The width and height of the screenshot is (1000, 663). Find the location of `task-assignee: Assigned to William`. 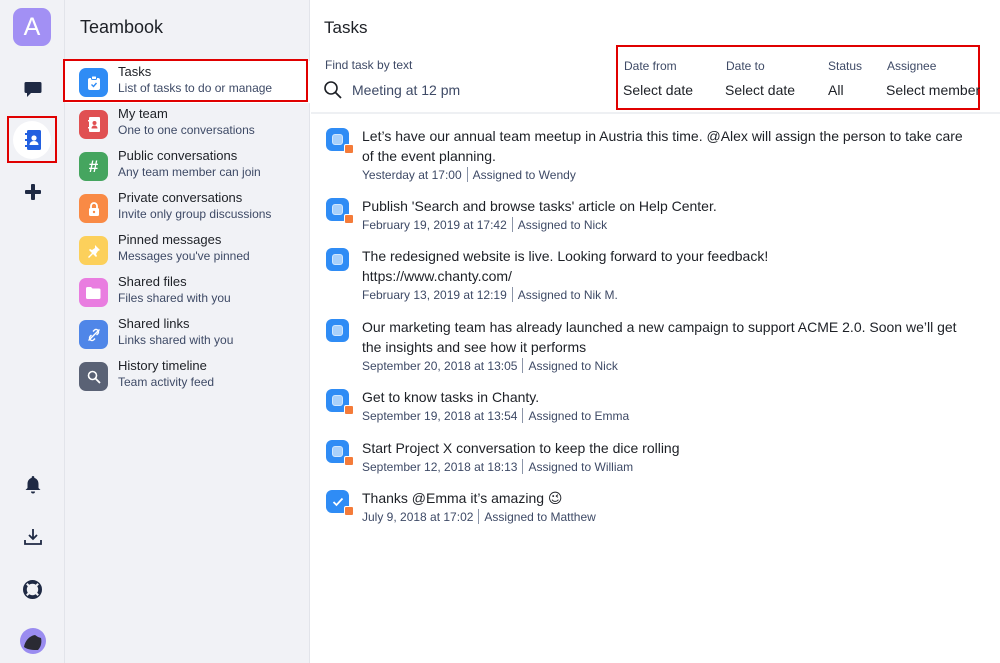

task-assignee: Assigned to William is located at coordinates (580, 467).